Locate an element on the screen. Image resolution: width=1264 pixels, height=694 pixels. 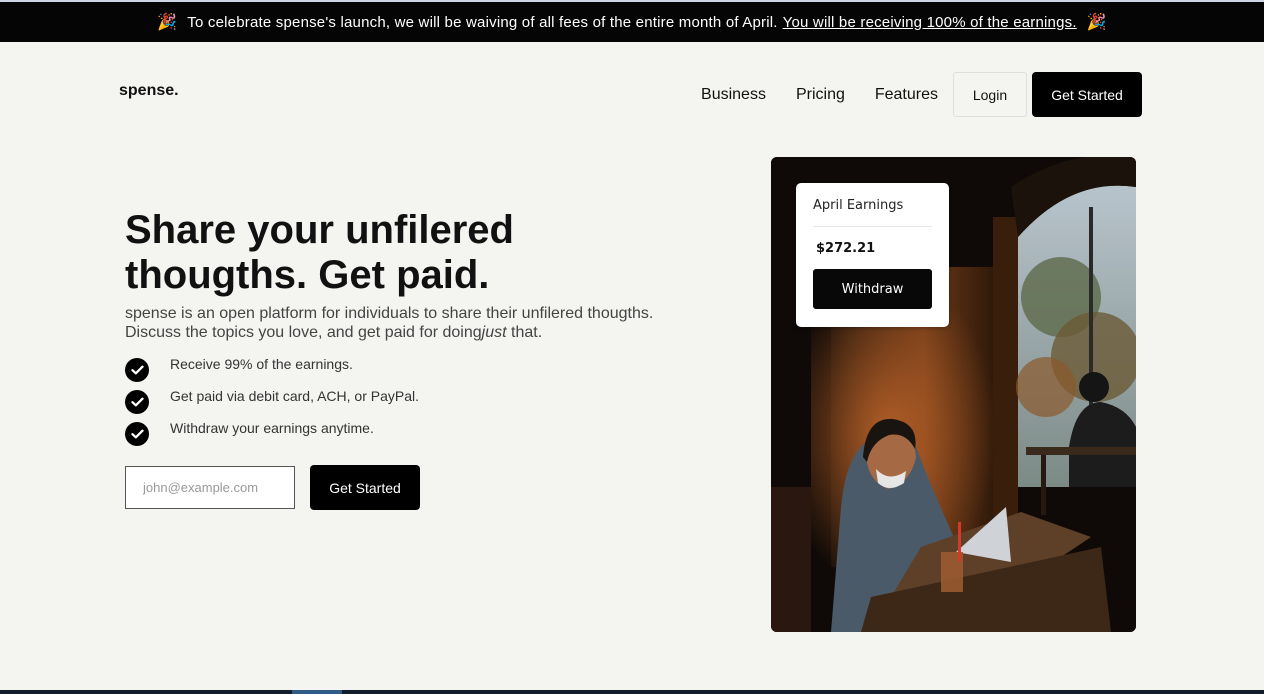
login-button: Login is located at coordinates (990, 94).